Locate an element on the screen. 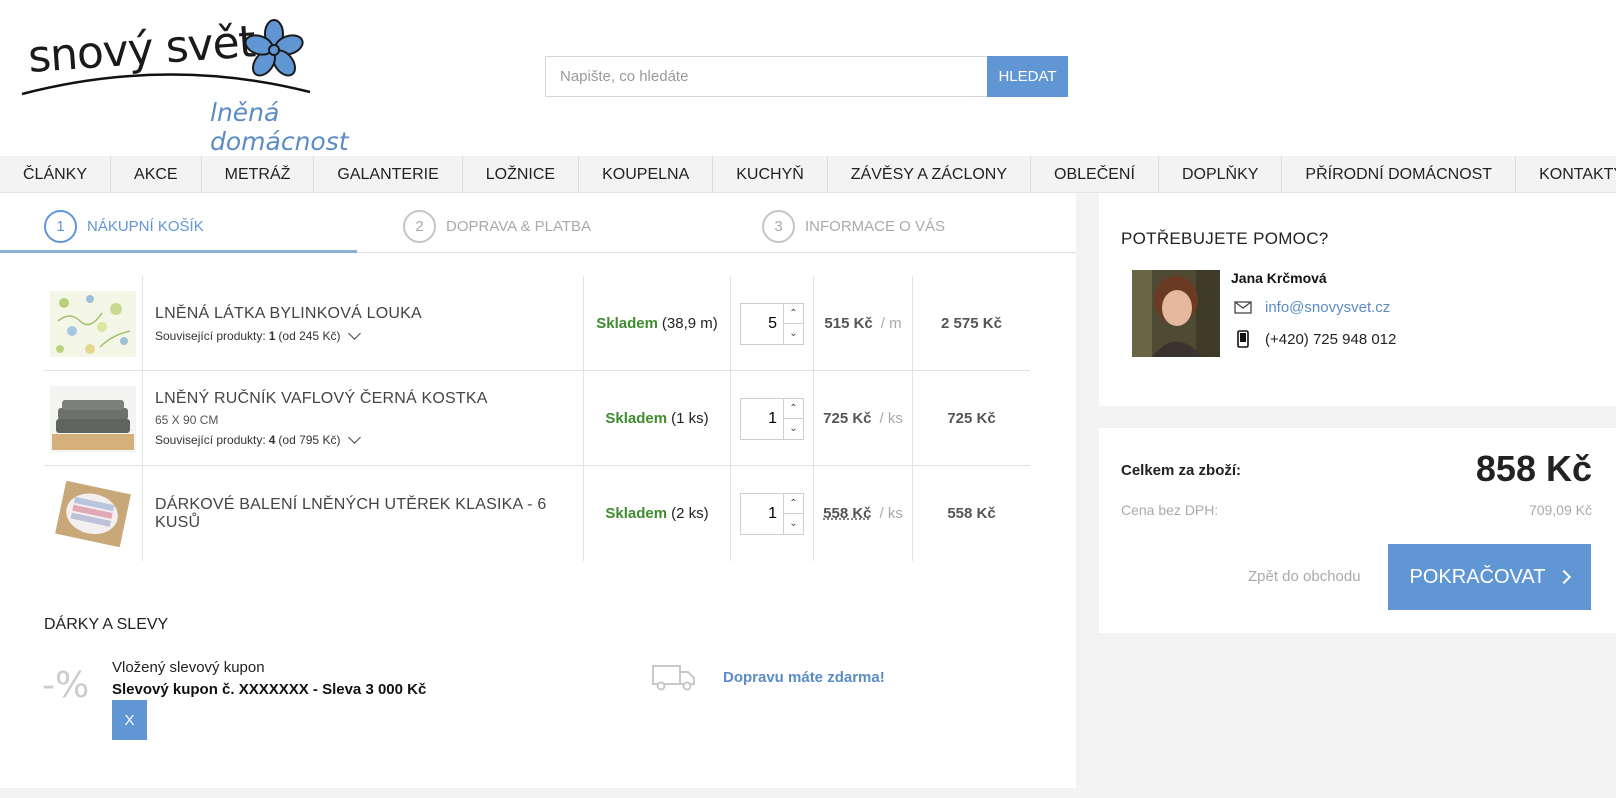 The width and height of the screenshot is (1616, 798). continue-button: POKRAČOVAT is located at coordinates (1489, 577).